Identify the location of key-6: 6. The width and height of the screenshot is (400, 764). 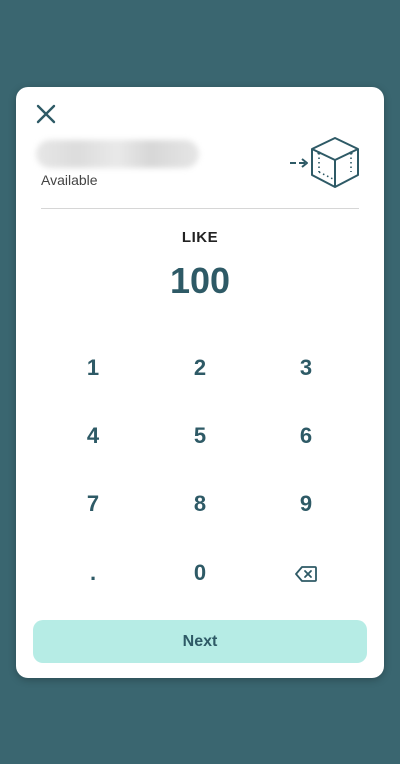
(306, 436).